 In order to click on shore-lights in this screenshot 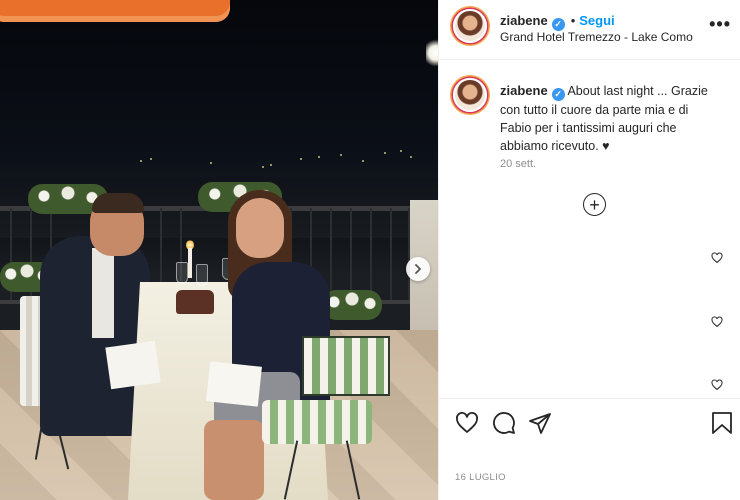, I will do `click(219, 160)`.